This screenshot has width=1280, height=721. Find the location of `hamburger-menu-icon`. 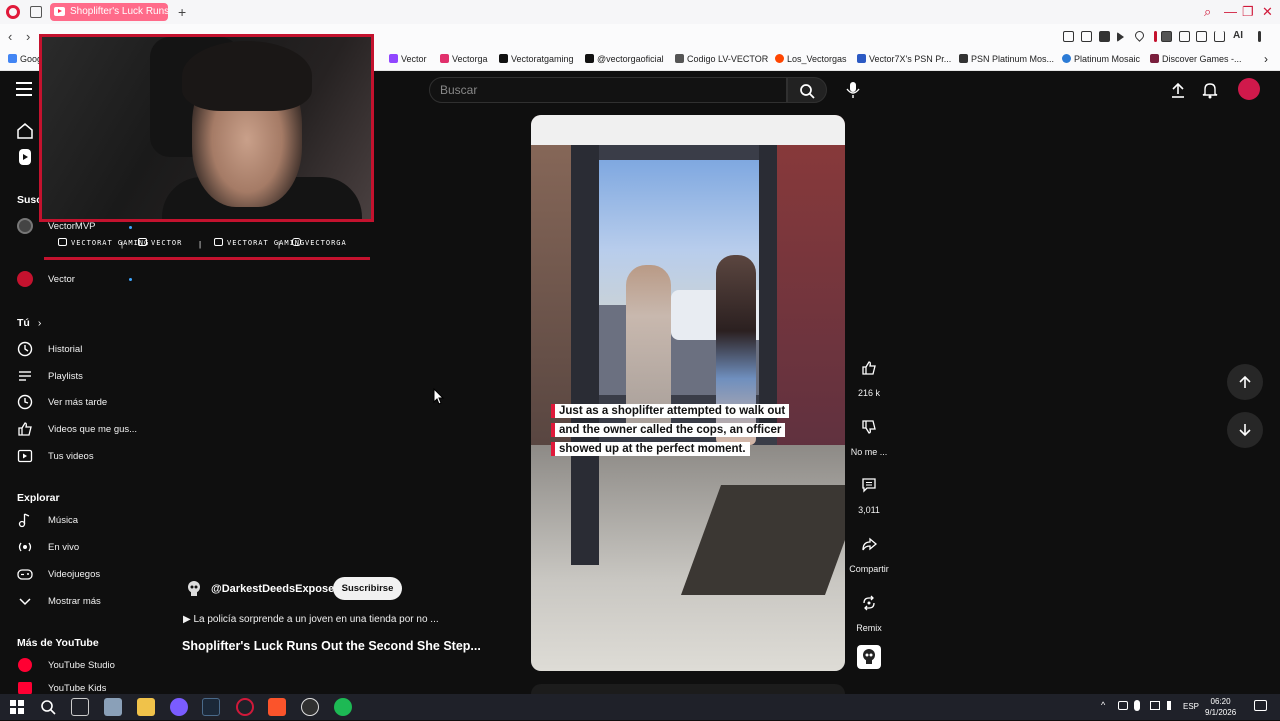

hamburger-menu-icon is located at coordinates (24, 89).